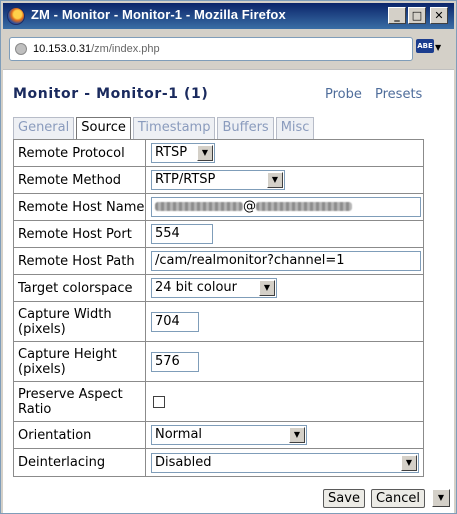 The height and width of the screenshot is (514, 457). Describe the element at coordinates (397, 15) in the screenshot. I see `minimize-button: _` at that location.